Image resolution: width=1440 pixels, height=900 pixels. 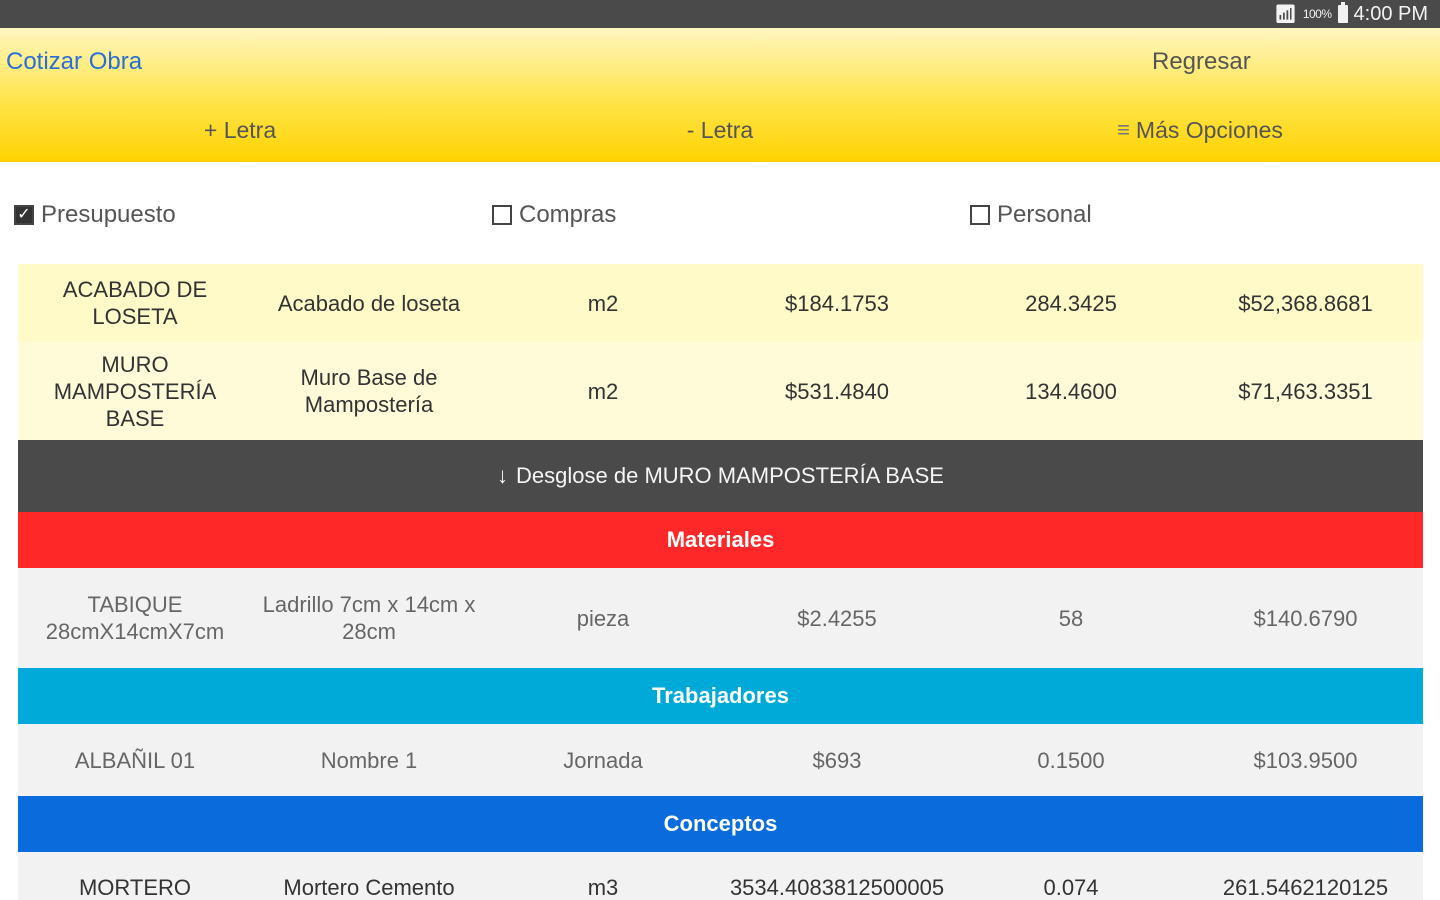 What do you see at coordinates (108, 214) in the screenshot?
I see `checkbox-label: Presupuesto` at bounding box center [108, 214].